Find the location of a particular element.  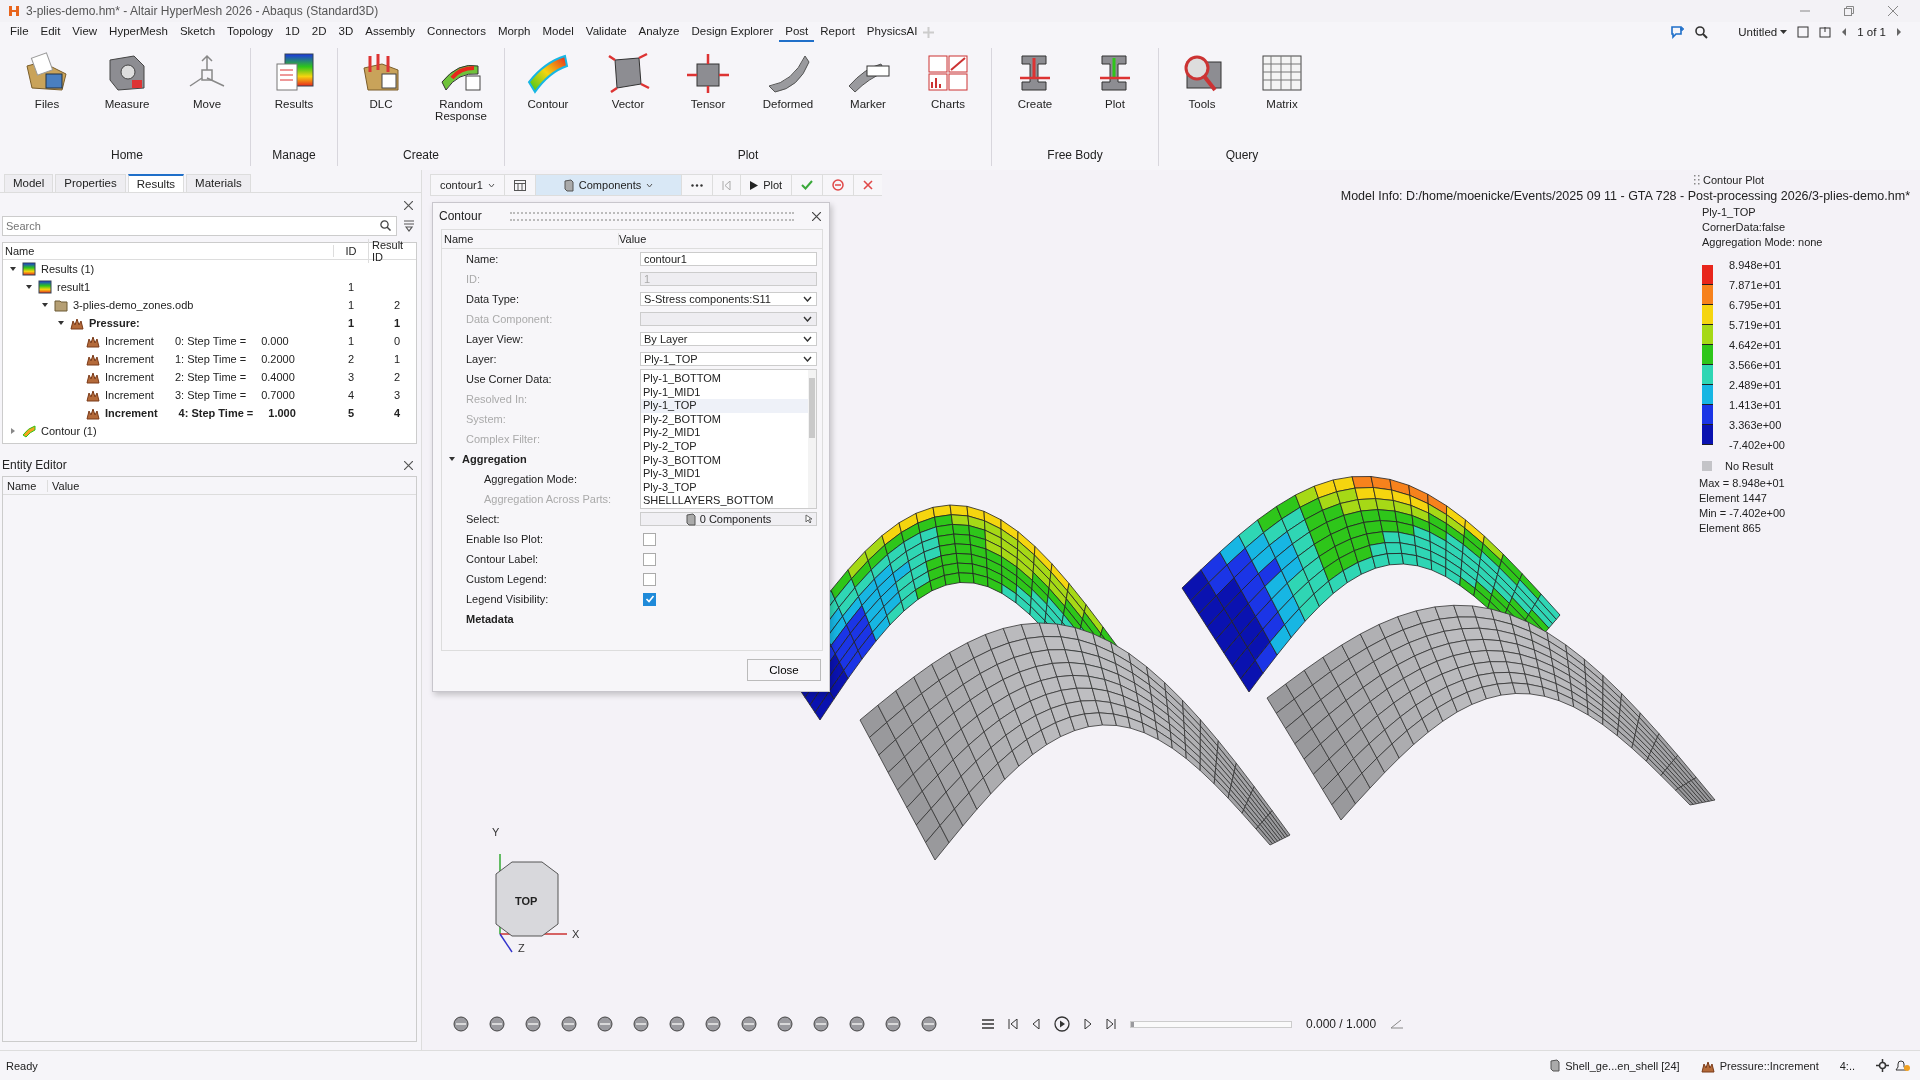

status-item: Pressure::Increment is located at coordinates (1769, 1065).